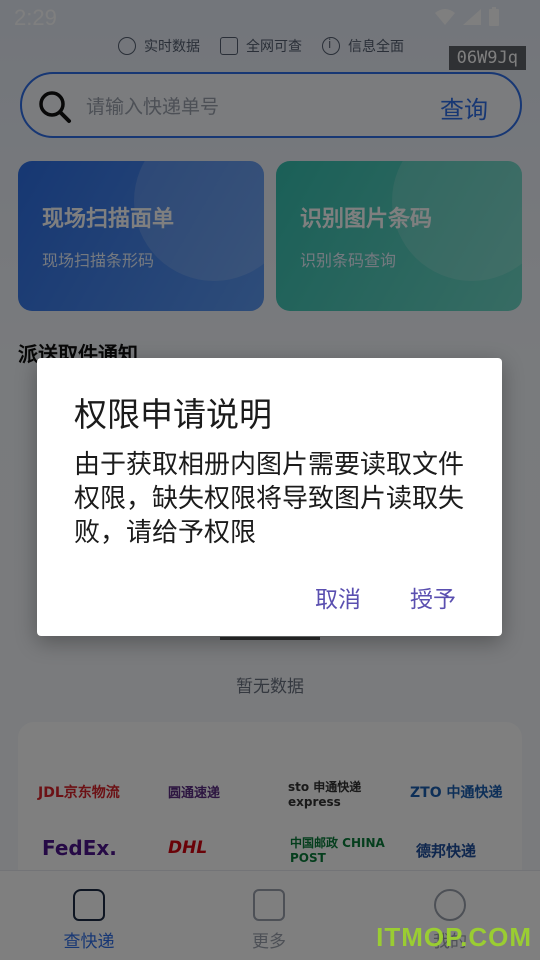  What do you see at coordinates (173, 414) in the screenshot?
I see `dialog-title: 权限申请说明` at bounding box center [173, 414].